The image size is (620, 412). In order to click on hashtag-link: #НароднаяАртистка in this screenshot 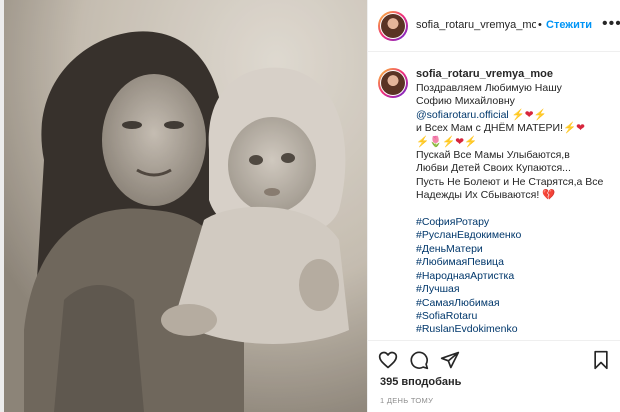, I will do `click(516, 276)`.